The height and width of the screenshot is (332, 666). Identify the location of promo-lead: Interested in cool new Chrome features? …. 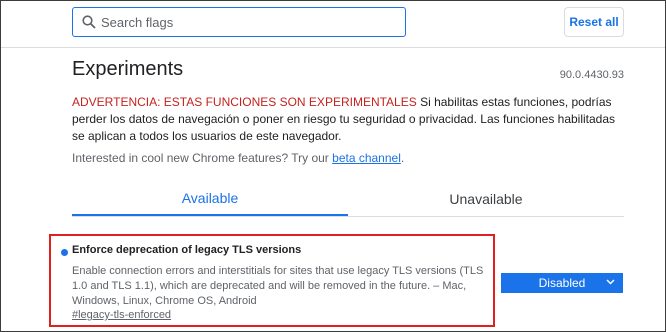
(202, 158).